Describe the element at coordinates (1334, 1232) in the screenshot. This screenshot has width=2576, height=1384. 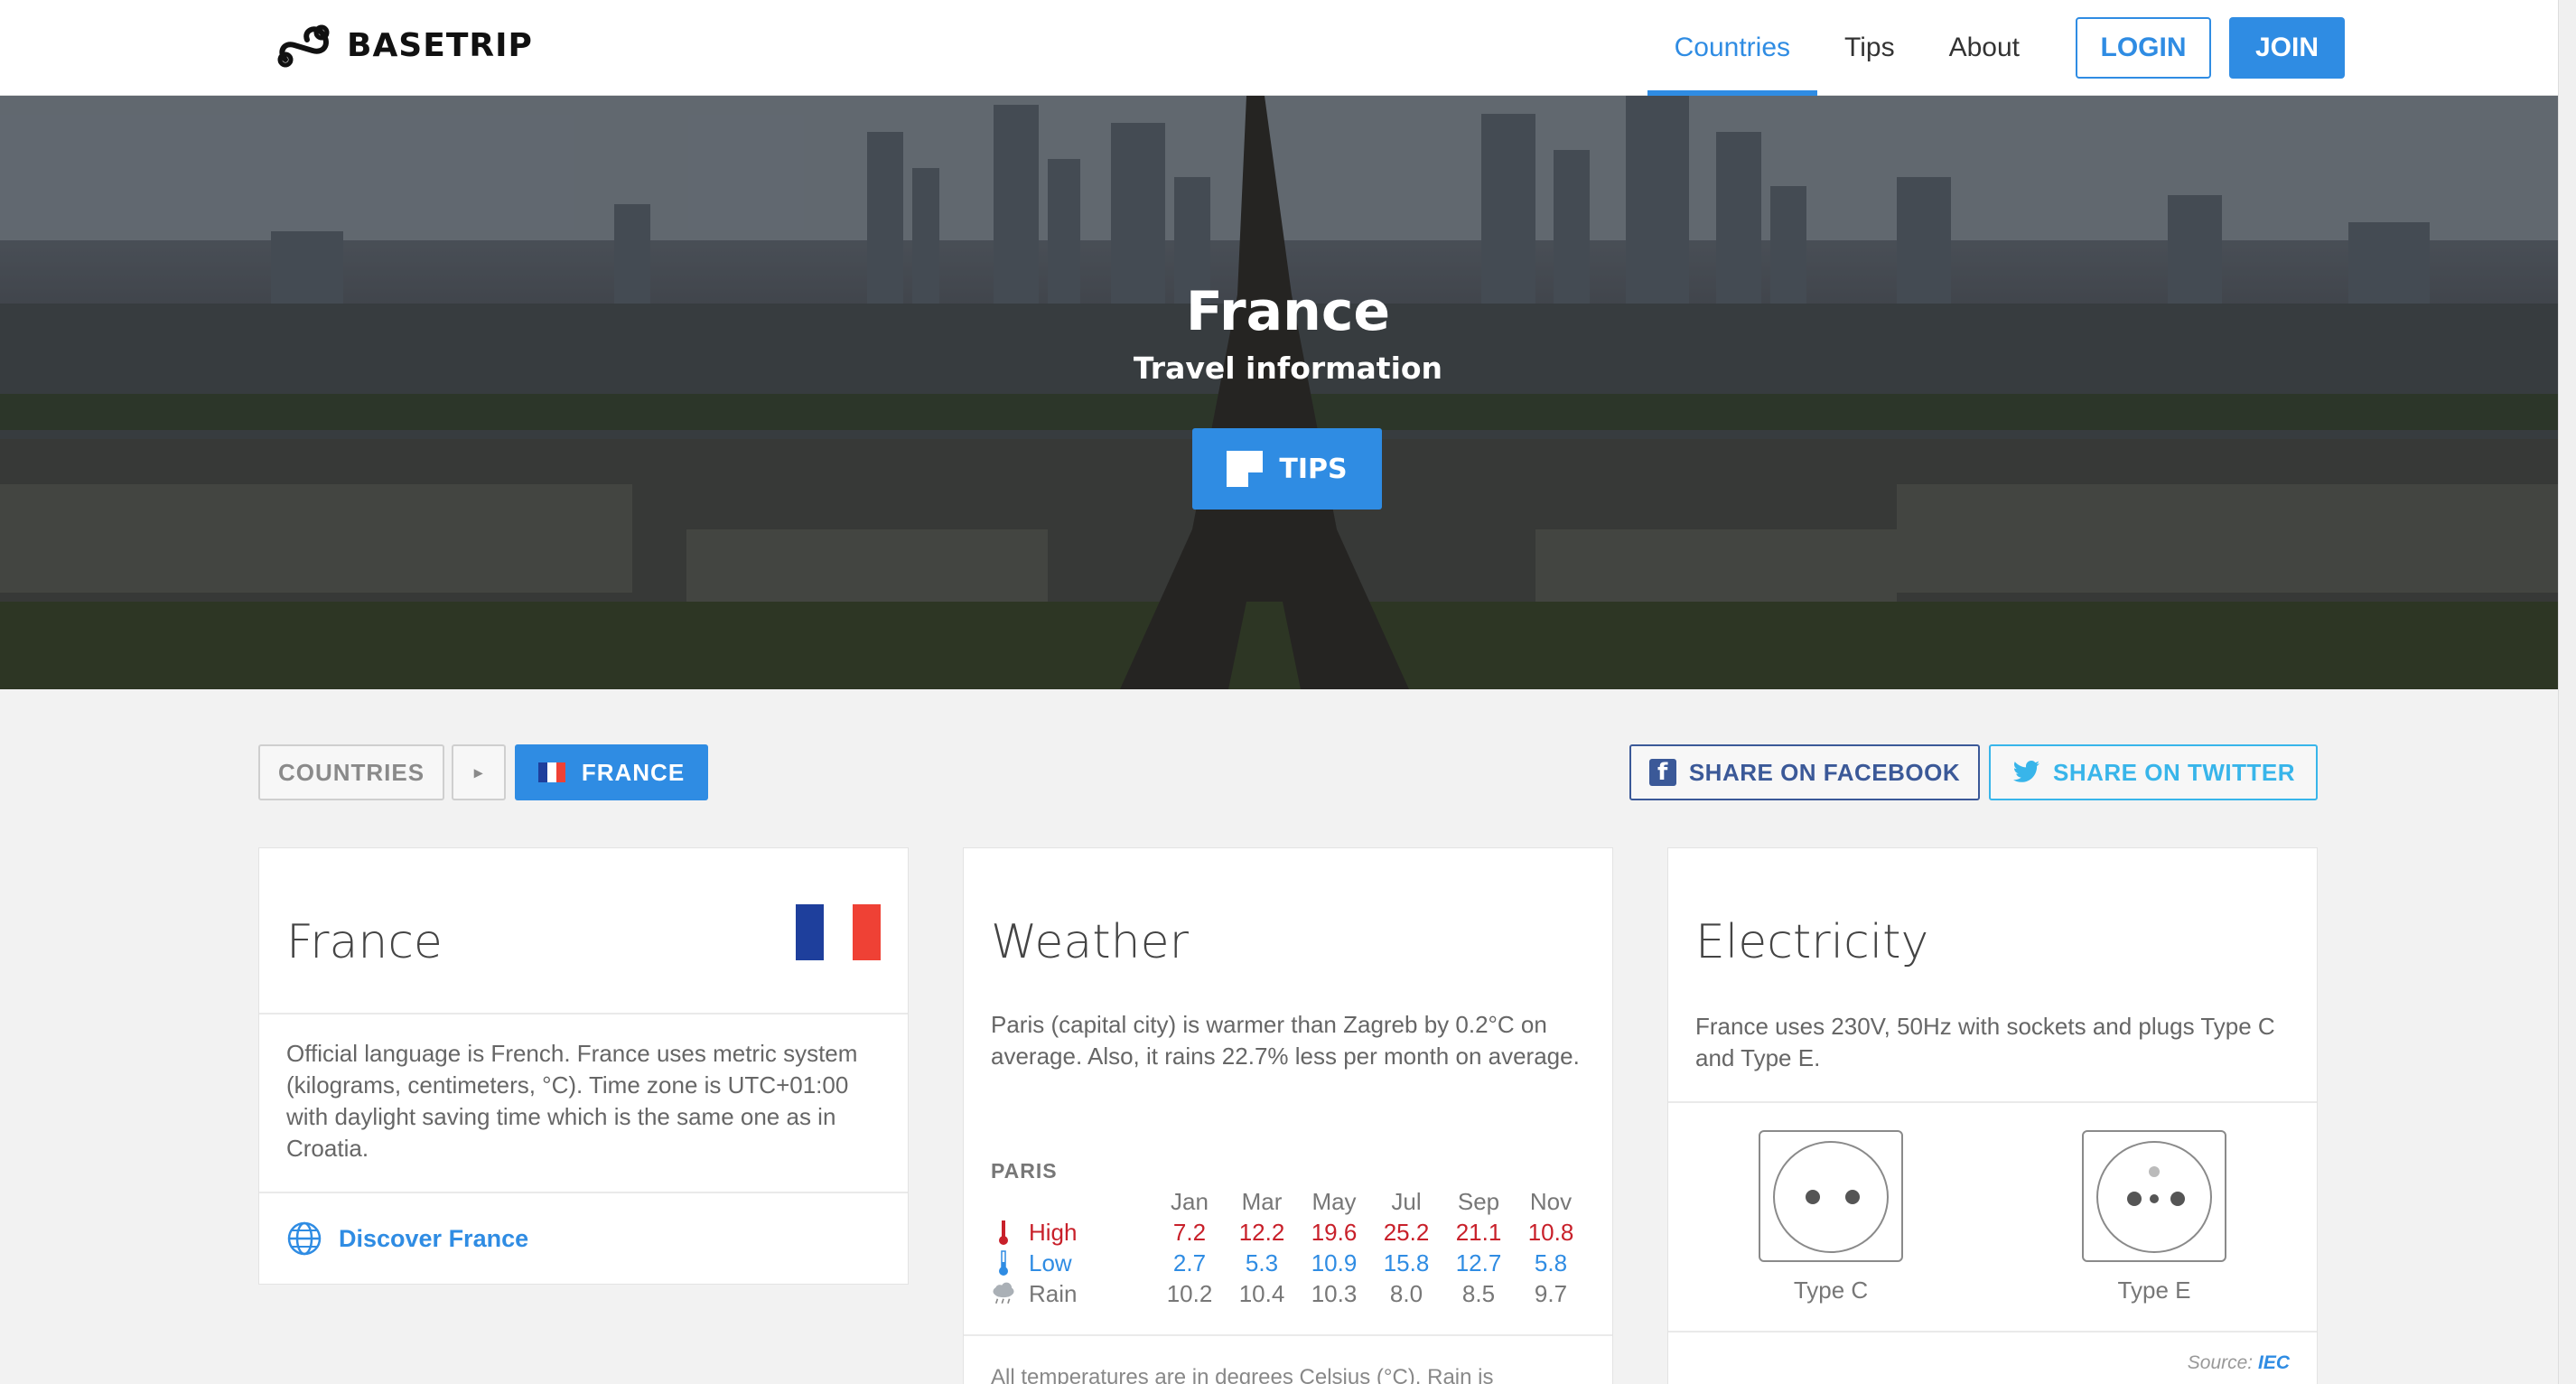
I see `high-cell: 19.6` at that location.